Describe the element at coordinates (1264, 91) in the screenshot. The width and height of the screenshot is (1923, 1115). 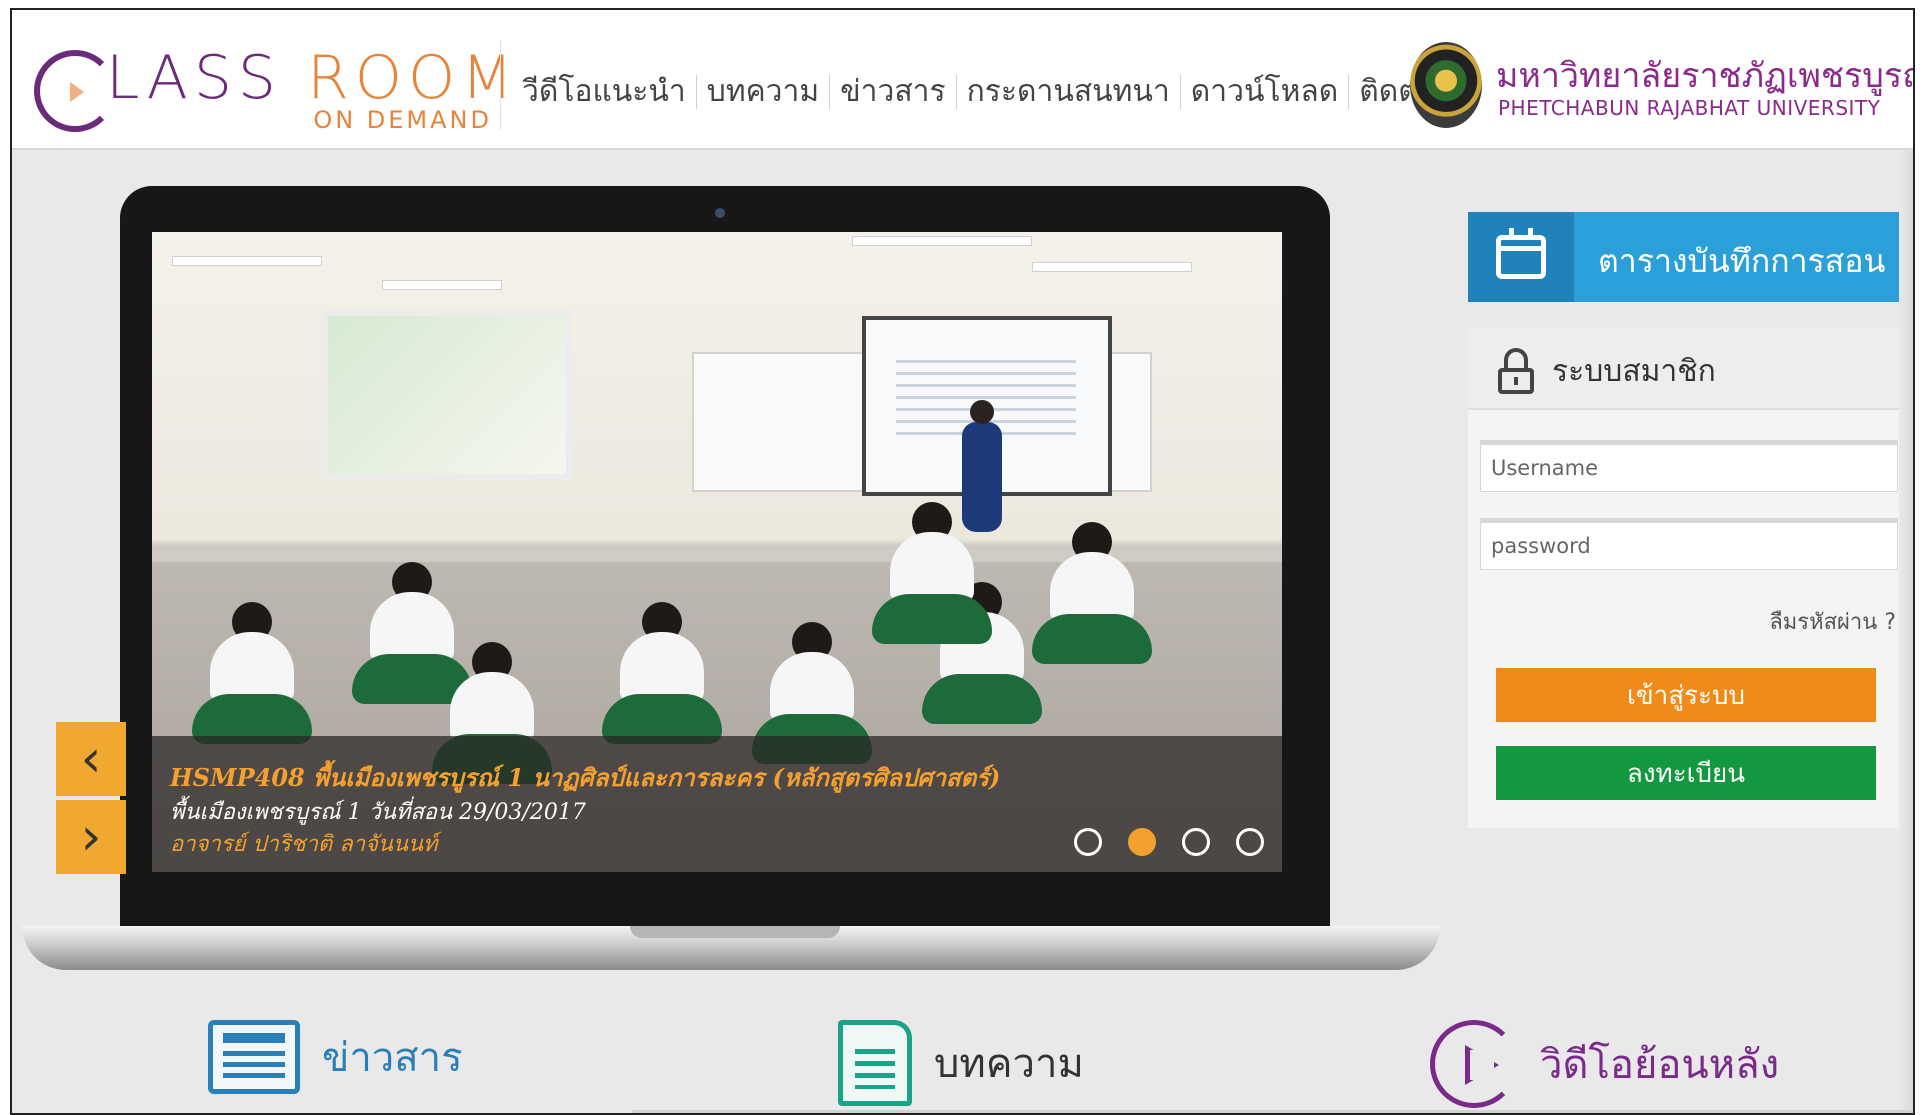
I see `nav-item-download: ดาวน์โหลด` at that location.